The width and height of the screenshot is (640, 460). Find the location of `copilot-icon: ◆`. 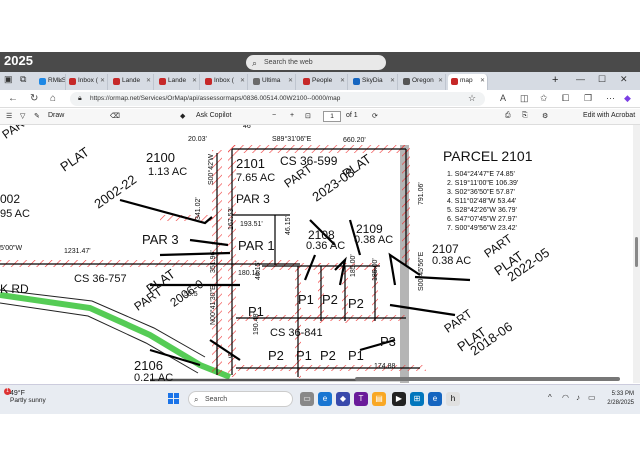

copilot-icon: ◆ is located at coordinates (627, 98).